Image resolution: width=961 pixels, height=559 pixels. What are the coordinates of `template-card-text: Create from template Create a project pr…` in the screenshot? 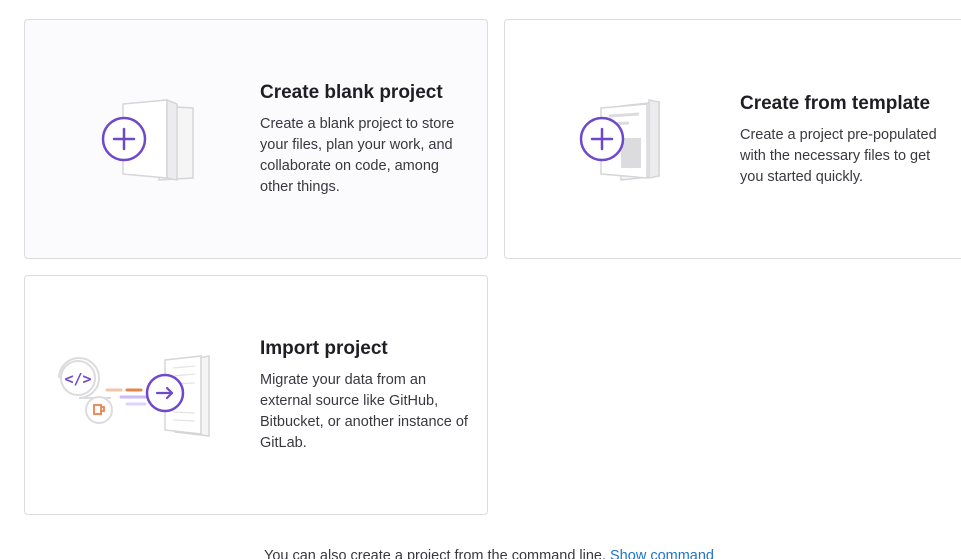 It's located at (847, 140).